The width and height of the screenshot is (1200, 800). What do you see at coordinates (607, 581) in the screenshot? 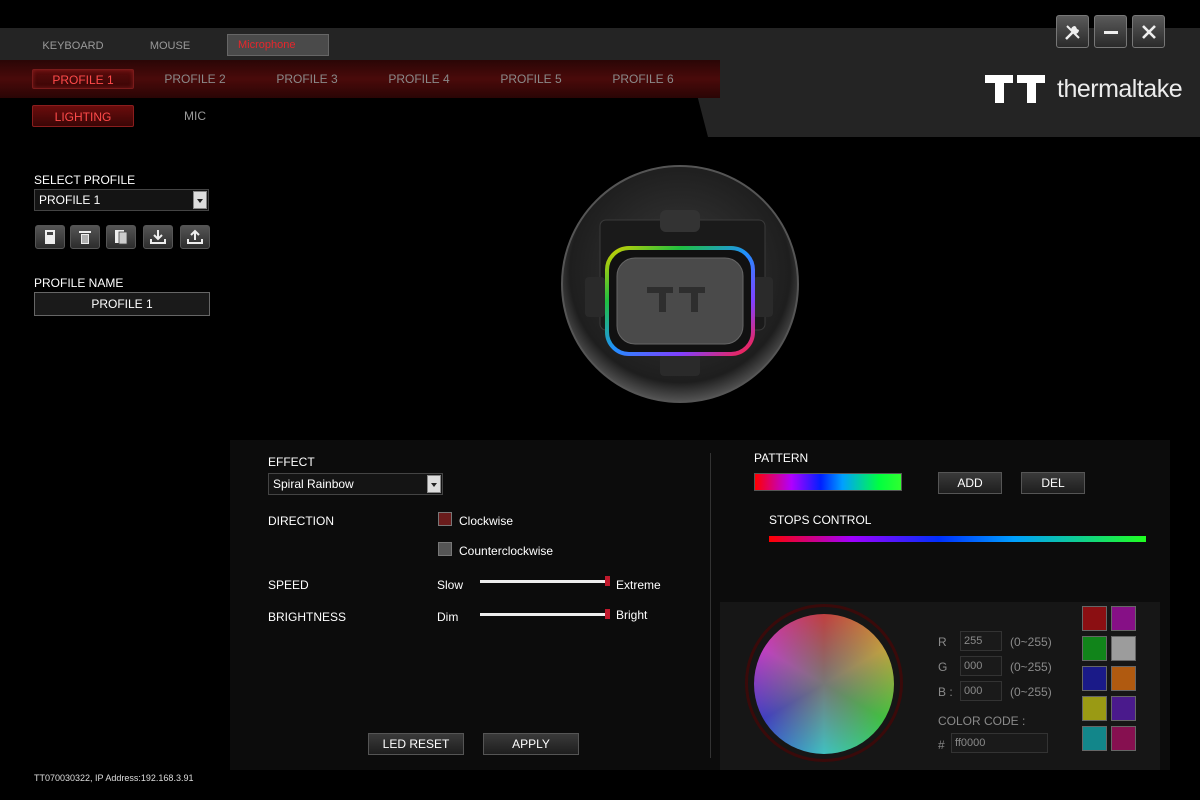
I see `speed-slider-handle` at bounding box center [607, 581].